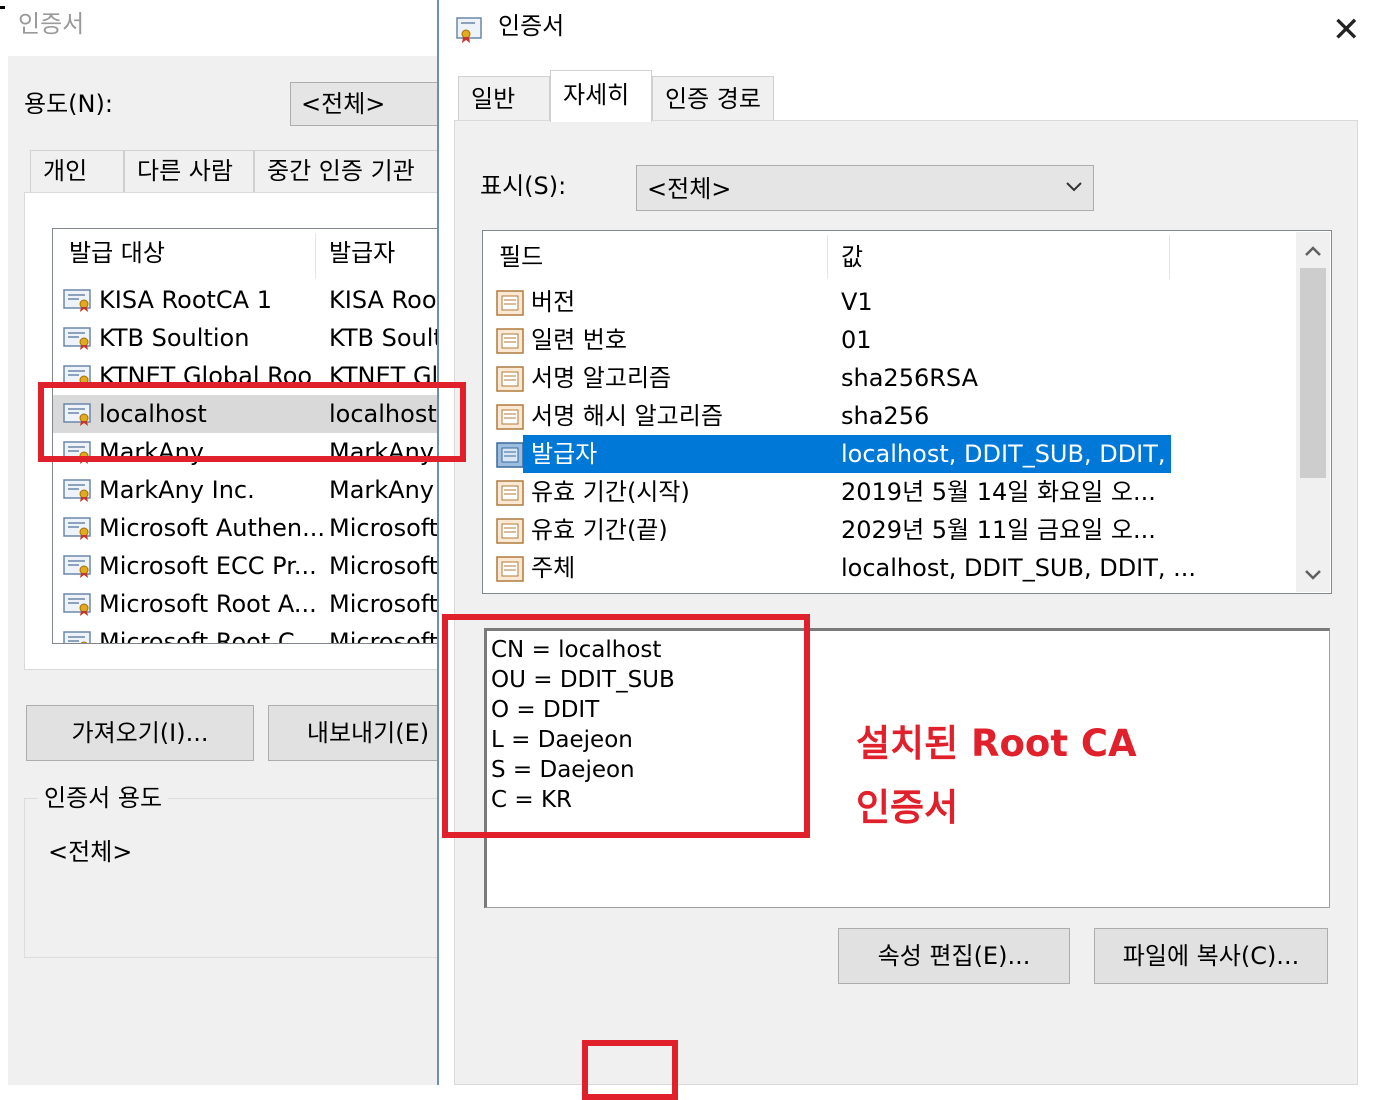 This screenshot has height=1100, width=1378. Describe the element at coordinates (343, 104) in the screenshot. I see `purpose-dropdown-value: <전체>` at that location.